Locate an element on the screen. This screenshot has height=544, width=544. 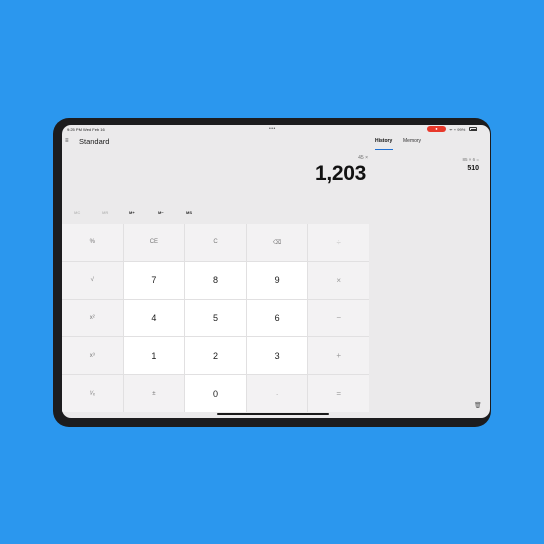
status-time: 9:25 PM Wed Feb 16 is located at coordinates (86, 129).